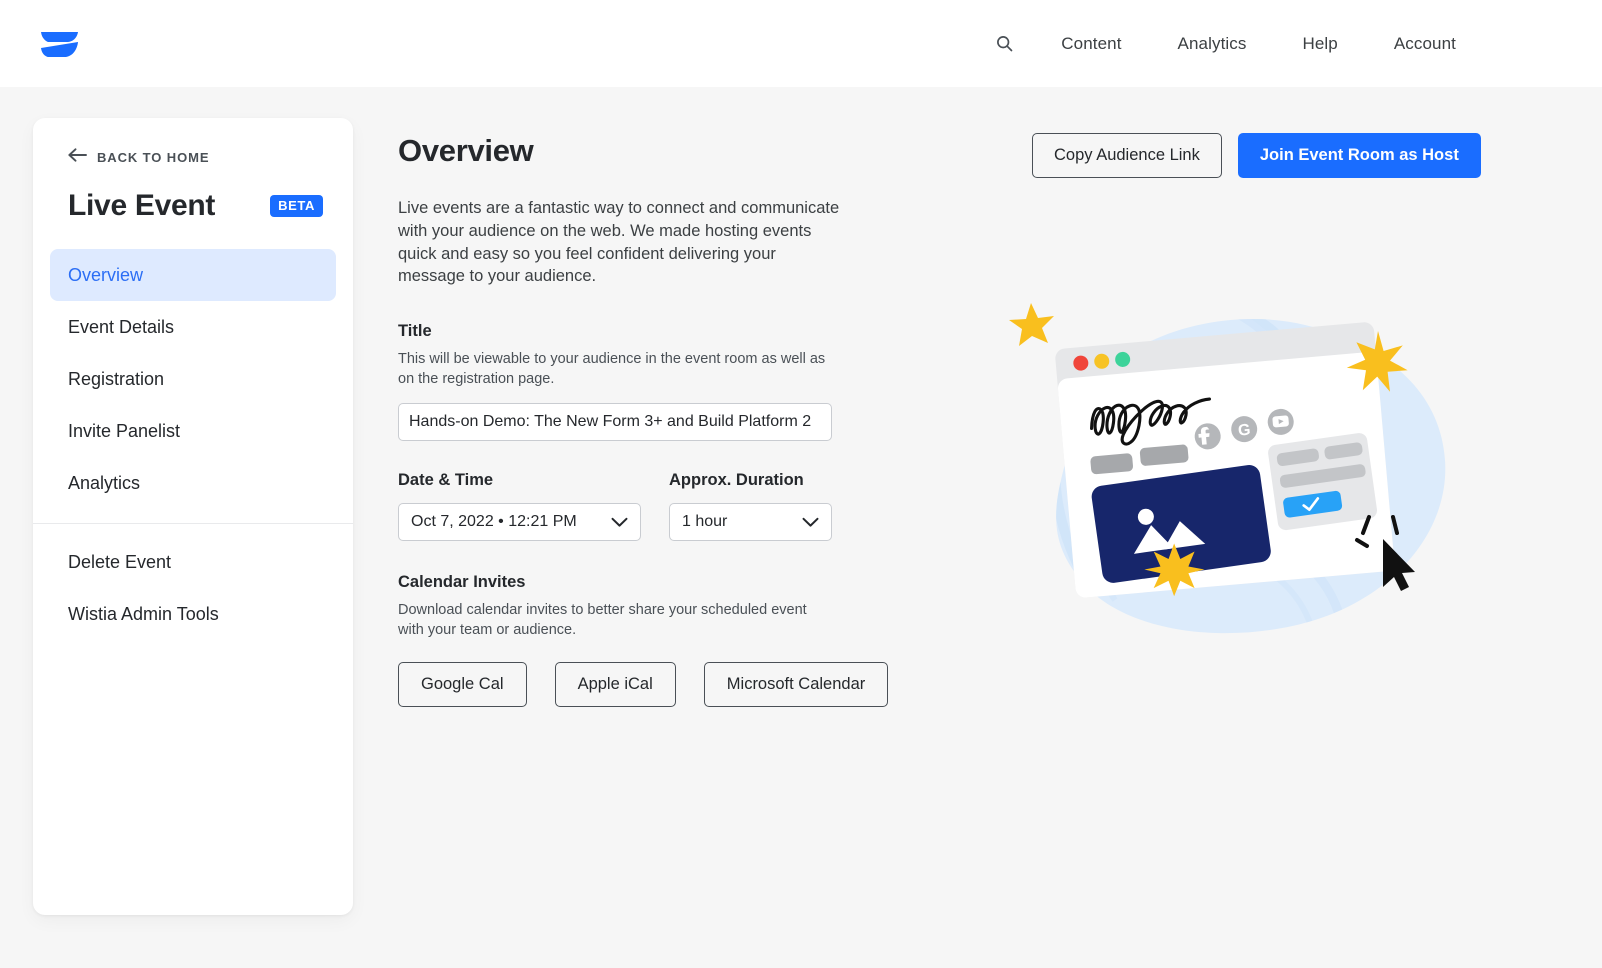 This screenshot has width=1602, height=968. Describe the element at coordinates (61, 44) in the screenshot. I see `wistia-logo` at that location.